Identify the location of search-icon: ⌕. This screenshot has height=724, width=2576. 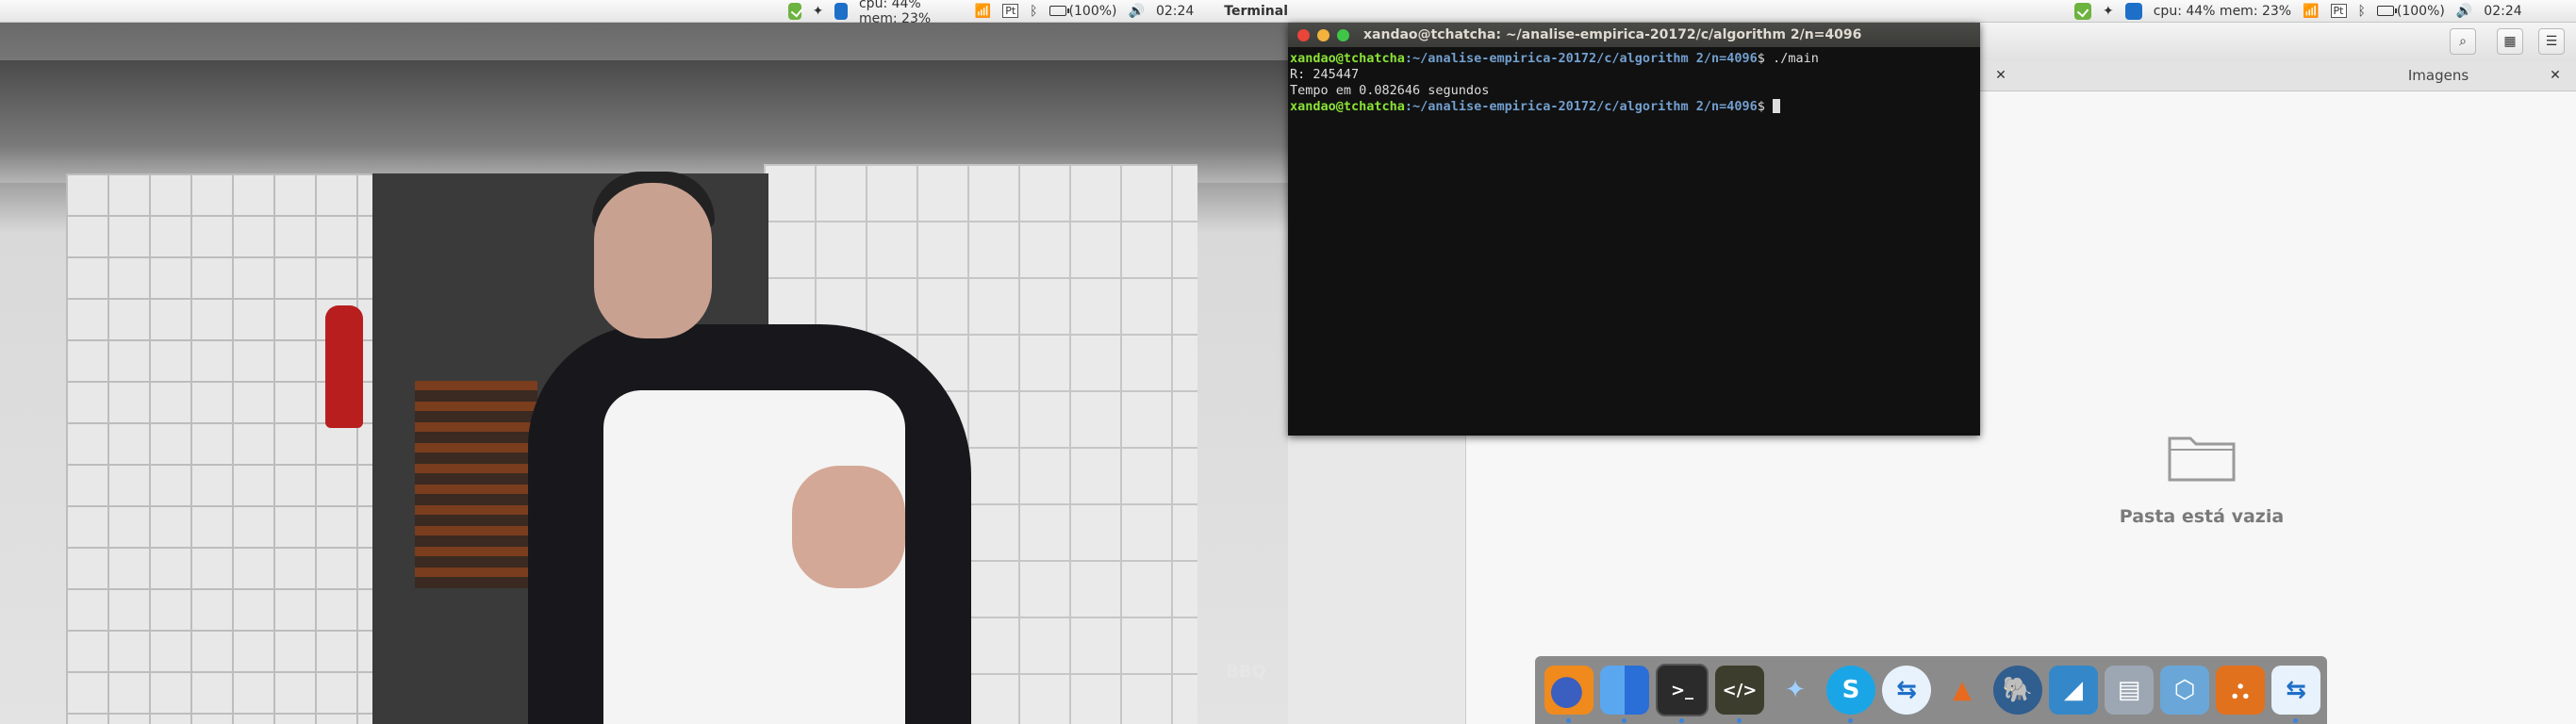
(2463, 41).